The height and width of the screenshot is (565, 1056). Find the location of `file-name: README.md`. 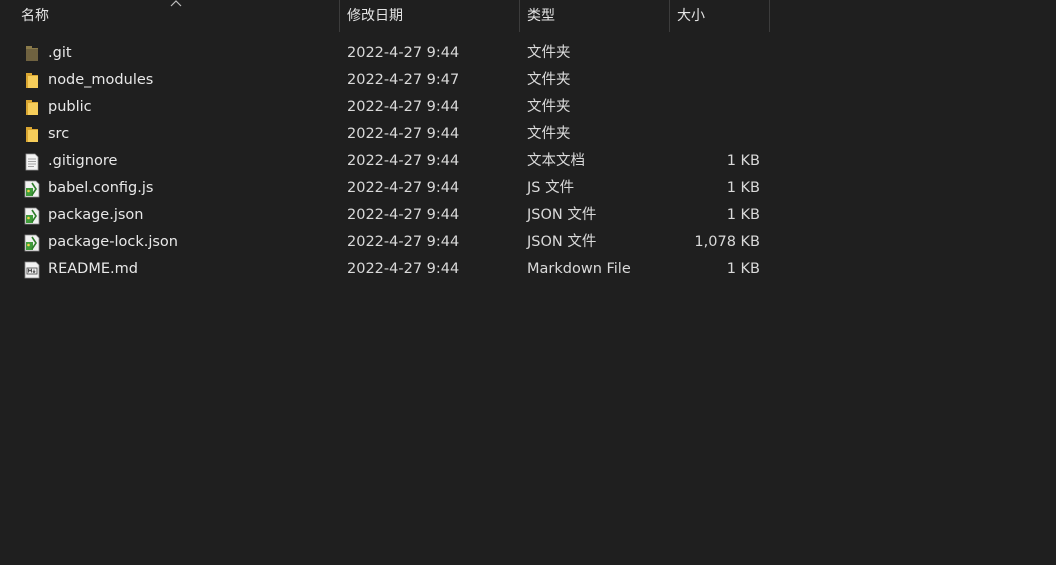

file-name: README.md is located at coordinates (93, 269).